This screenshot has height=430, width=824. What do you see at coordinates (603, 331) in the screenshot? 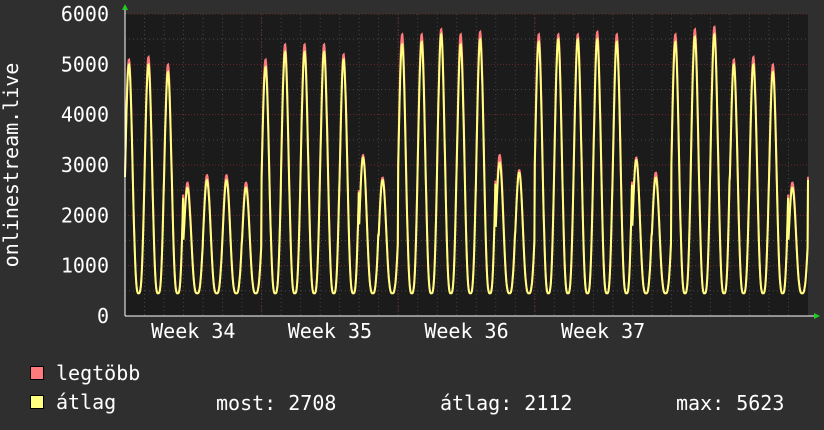
I see `x-tick-label: Week 37` at bounding box center [603, 331].